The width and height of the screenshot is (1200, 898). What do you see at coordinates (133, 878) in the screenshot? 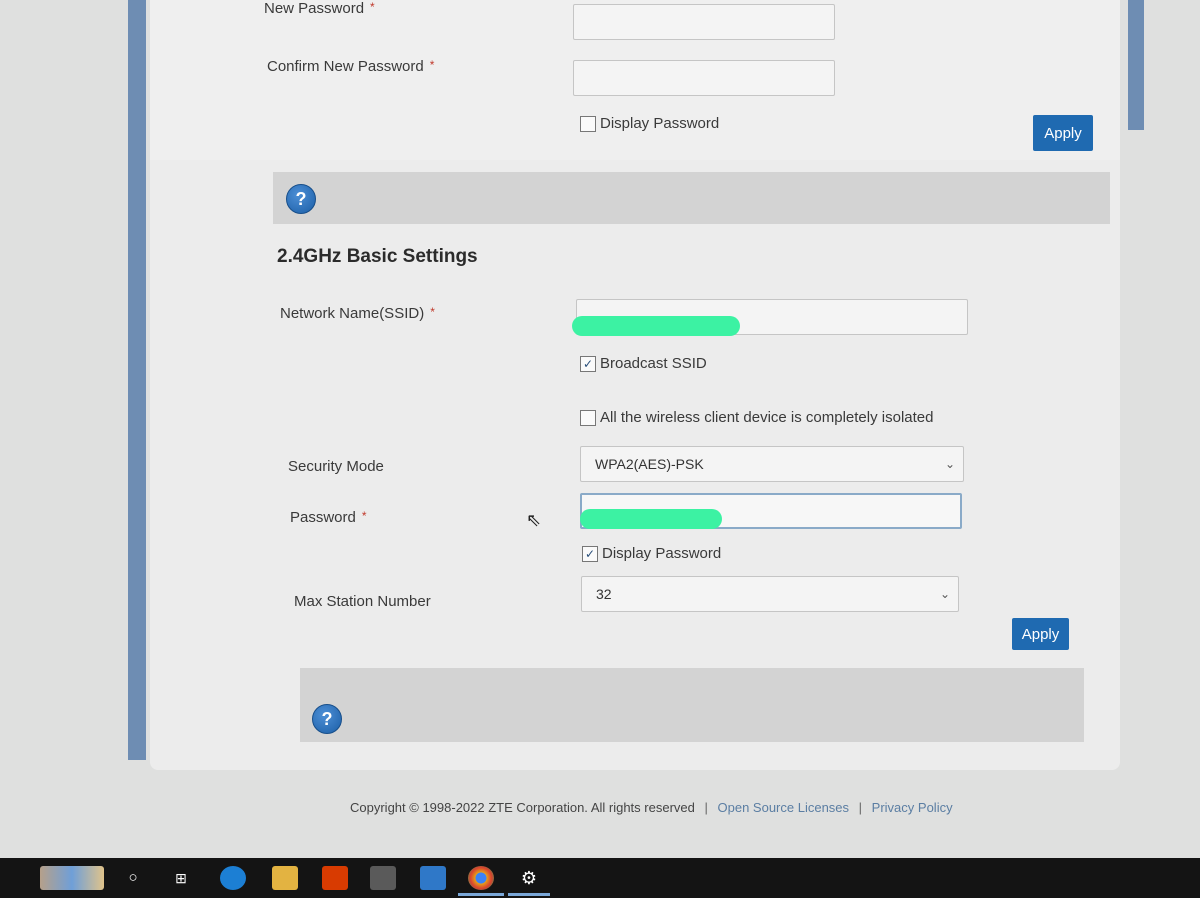
I see `search-icon: ○` at bounding box center [133, 878].